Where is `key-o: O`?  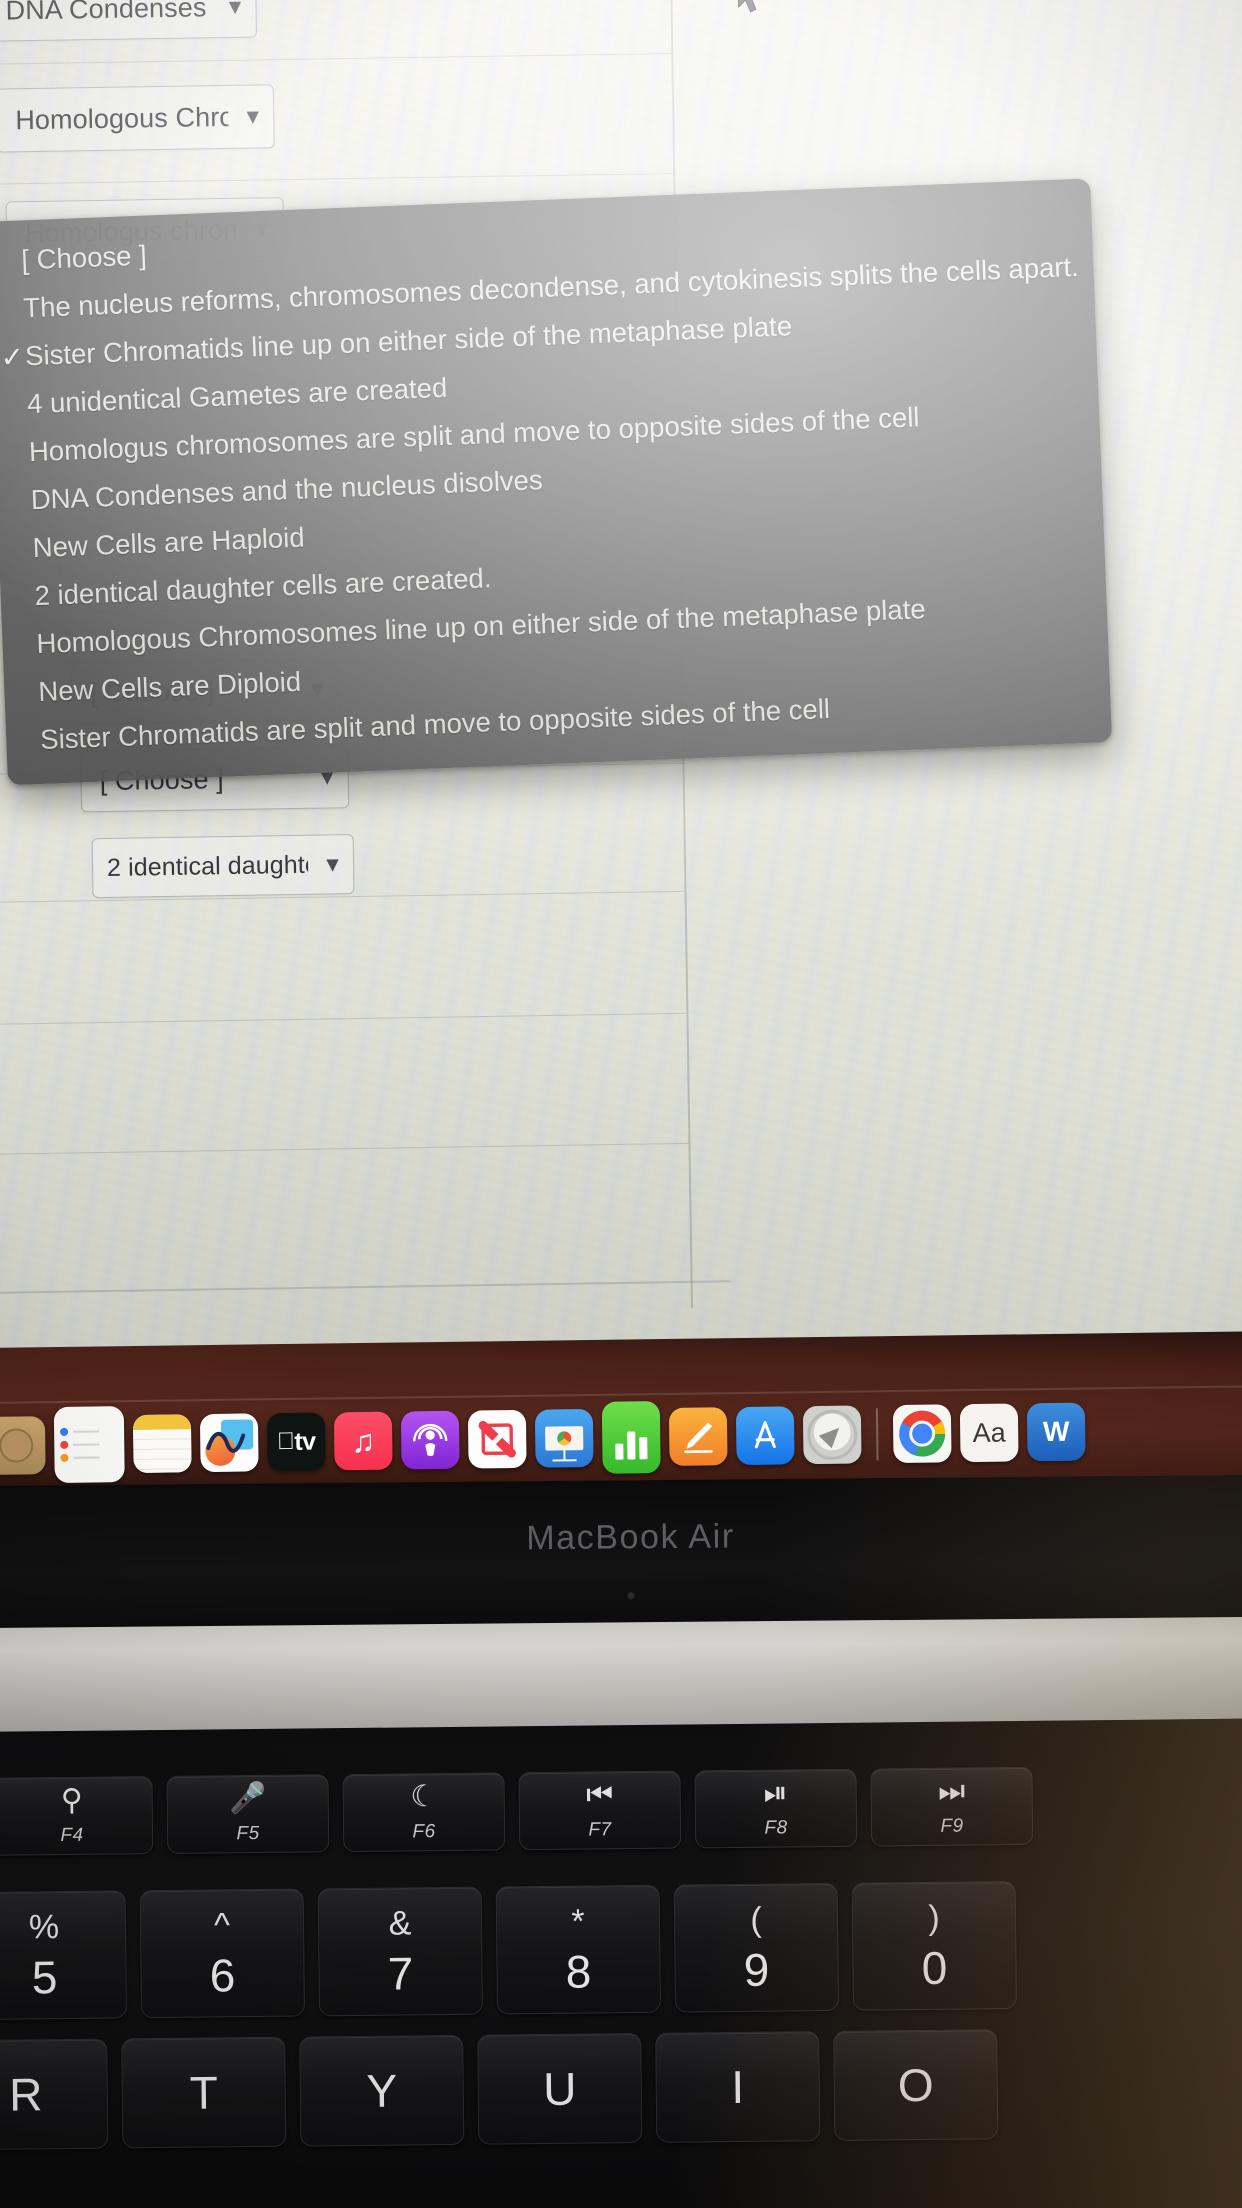 key-o: O is located at coordinates (916, 2085).